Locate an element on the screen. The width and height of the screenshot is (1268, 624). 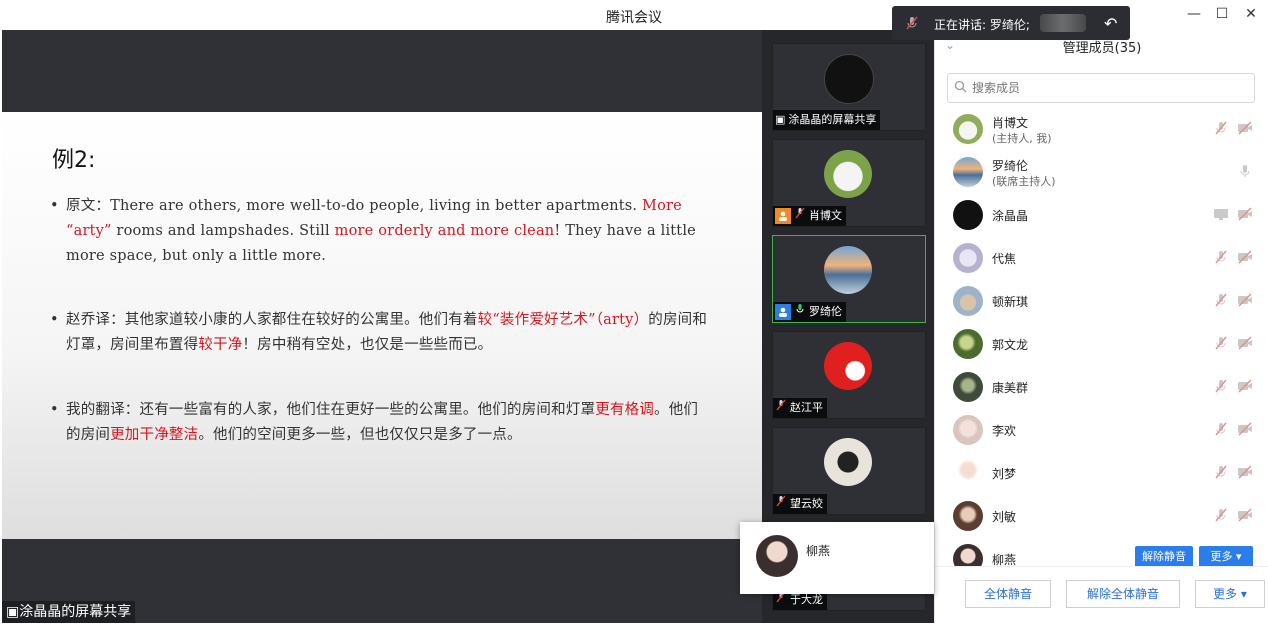
tile-label: 望云姣 is located at coordinates (800, 504).